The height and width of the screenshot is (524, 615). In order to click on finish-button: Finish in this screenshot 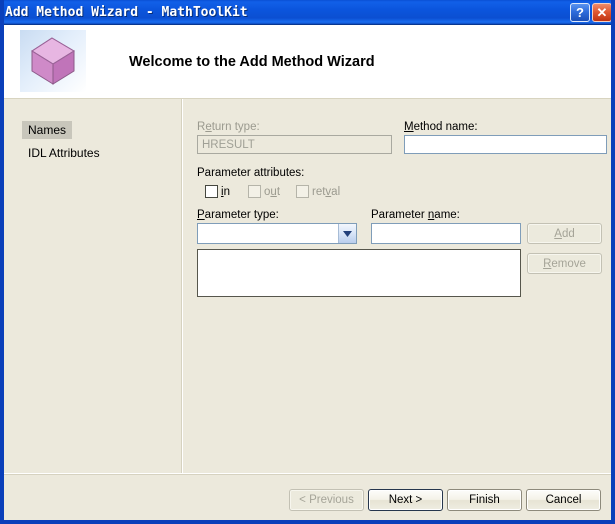, I will do `click(484, 500)`.